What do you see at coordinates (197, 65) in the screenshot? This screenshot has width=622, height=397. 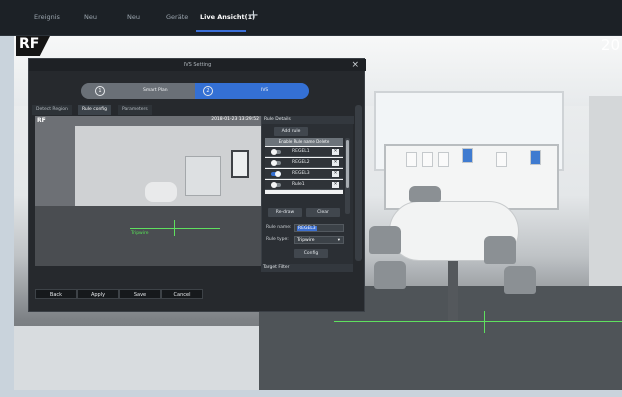 I see `dialog-title: IVS Setting` at bounding box center [197, 65].